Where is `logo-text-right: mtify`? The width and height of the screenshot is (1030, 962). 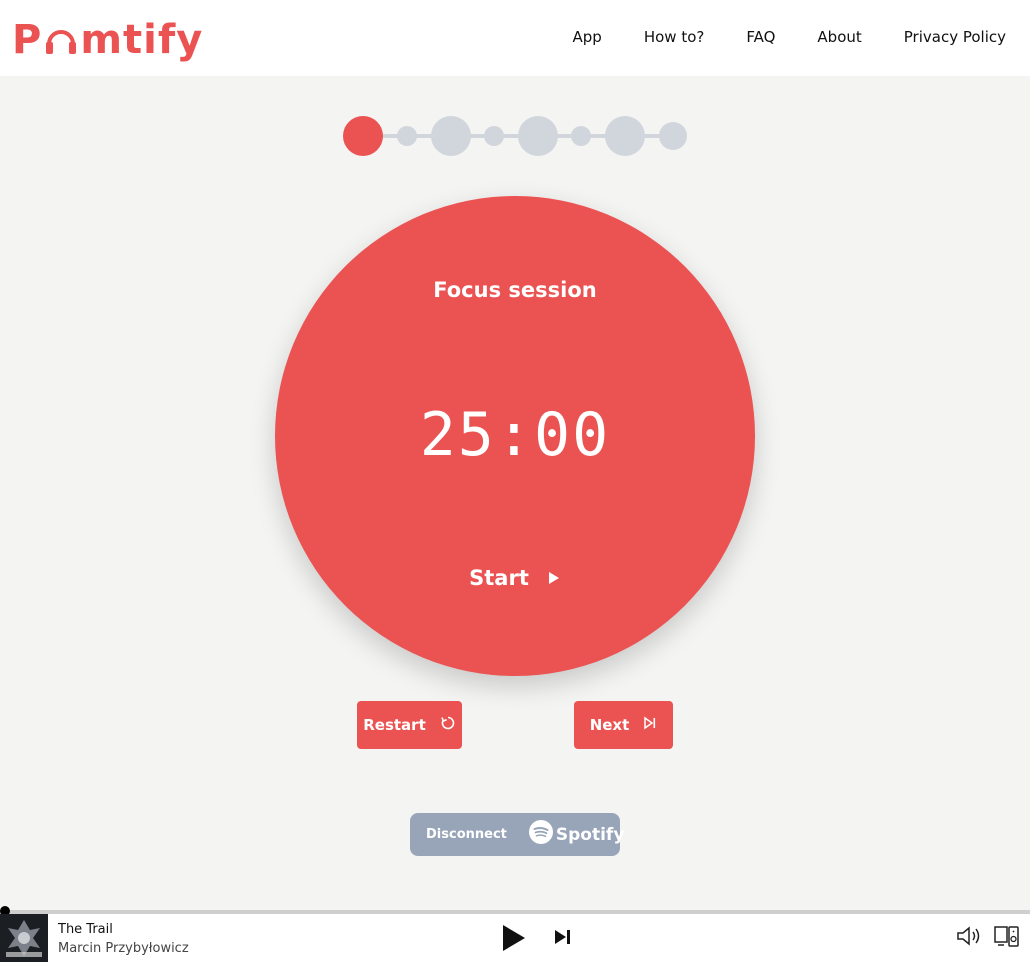
logo-text-right: mtify is located at coordinates (142, 40).